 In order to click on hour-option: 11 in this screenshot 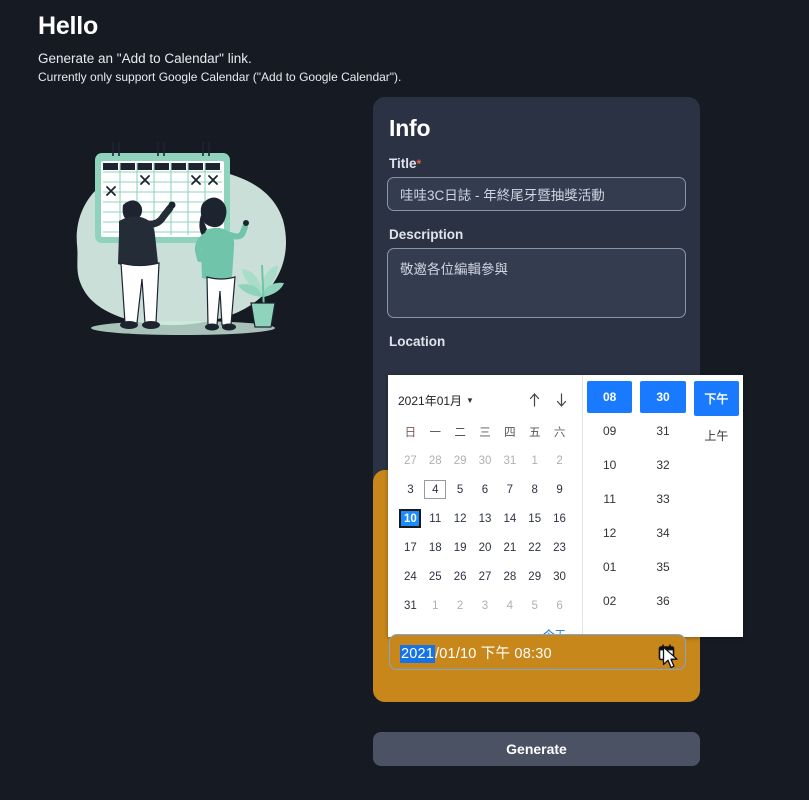, I will do `click(609, 499)`.